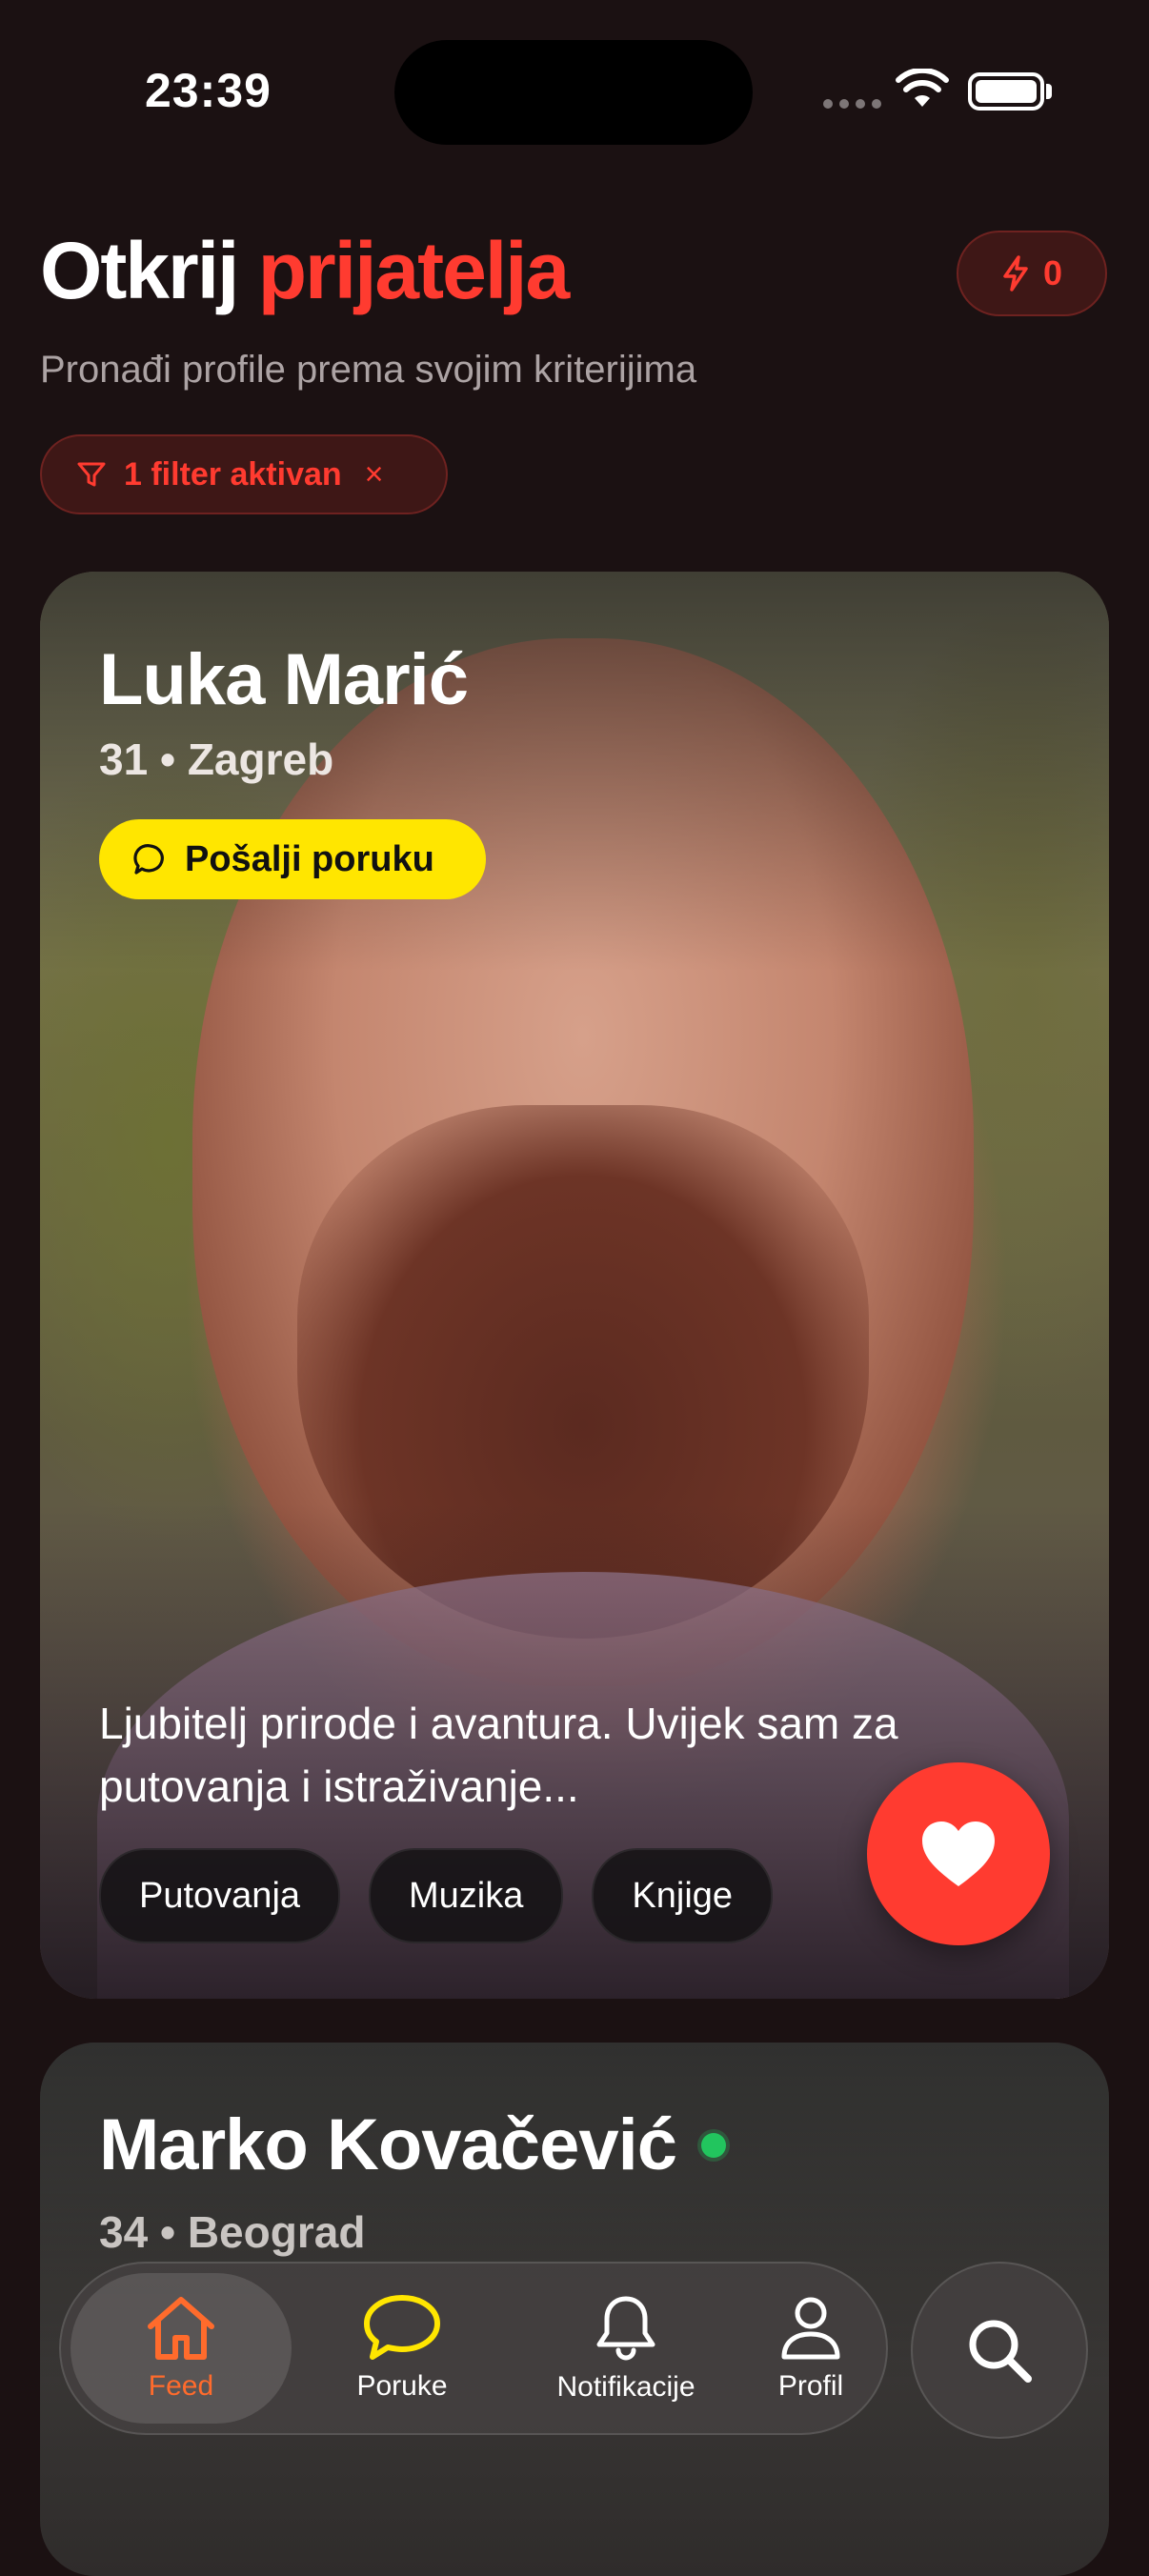 The image size is (1149, 2576). What do you see at coordinates (402, 2386) in the screenshot?
I see `tab-label: Poruke` at bounding box center [402, 2386].